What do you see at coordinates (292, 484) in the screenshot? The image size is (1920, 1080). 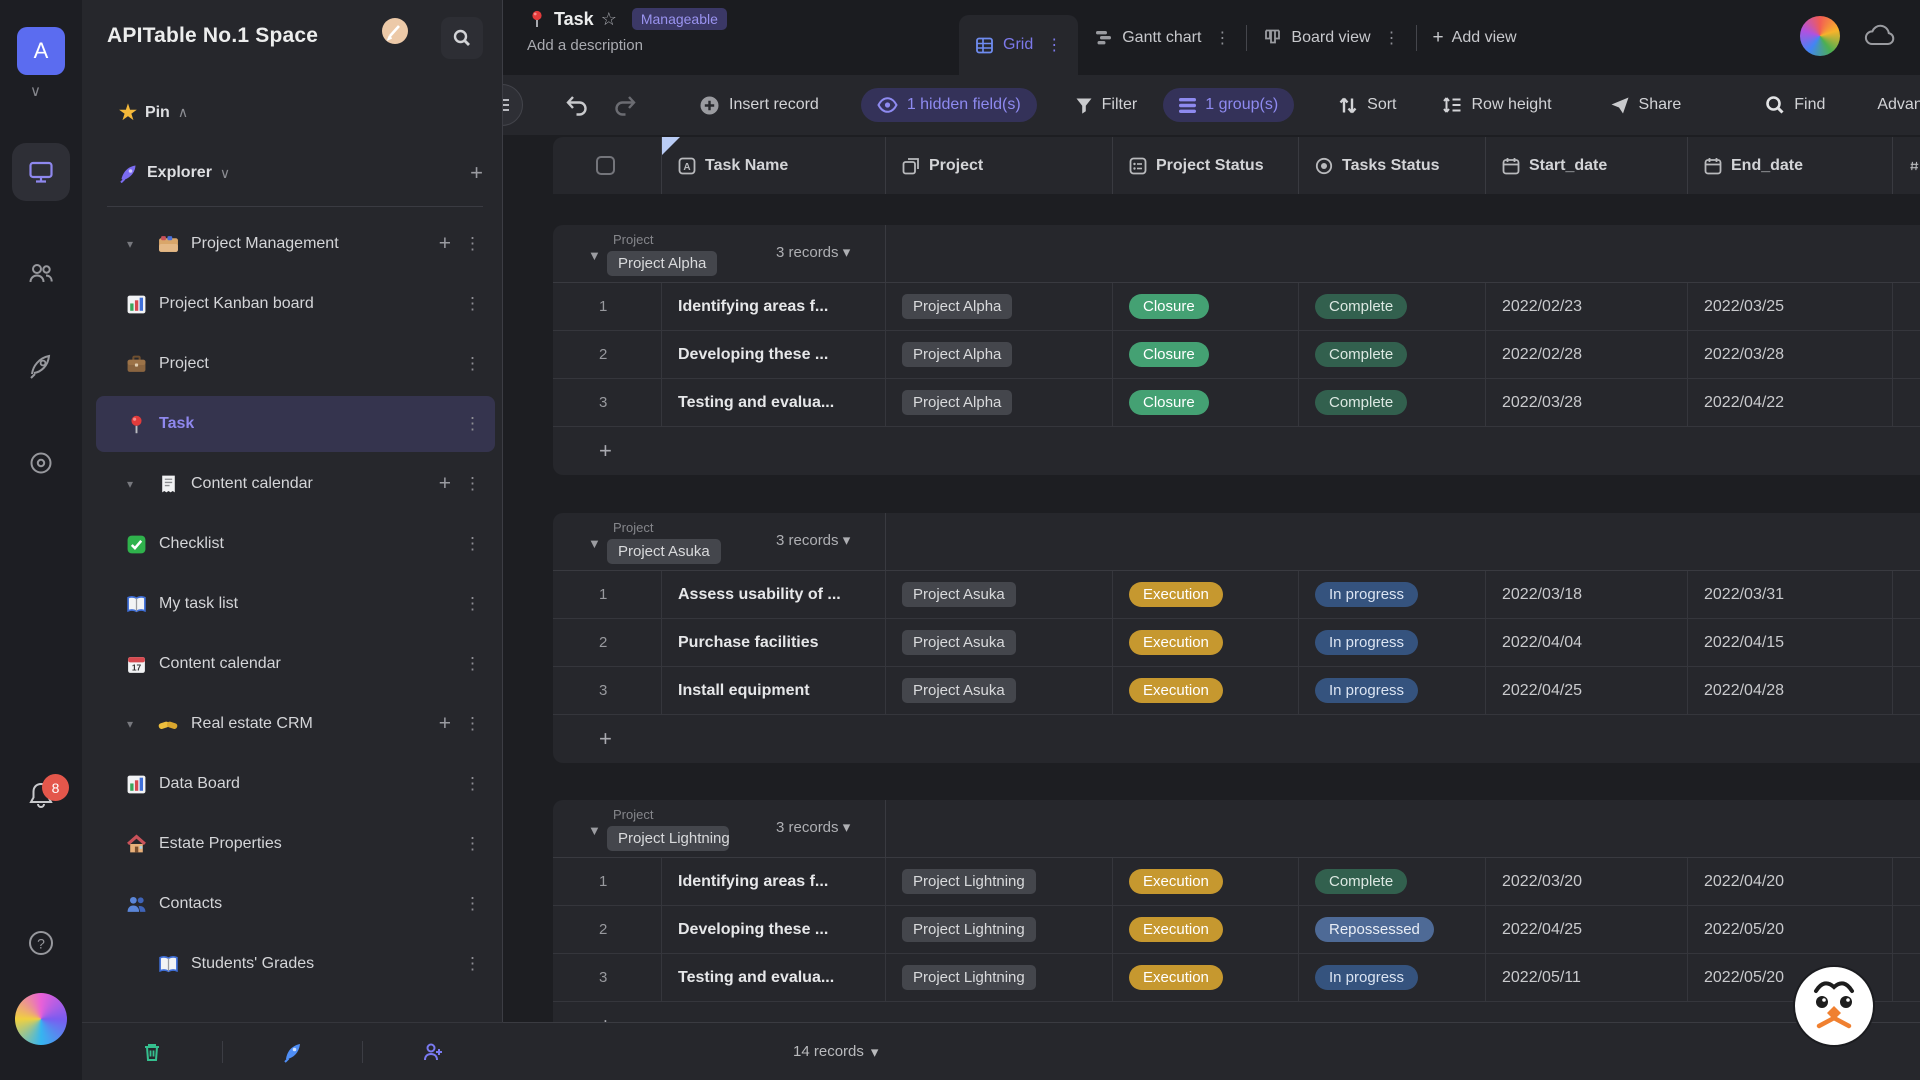 I see `sidebar-item-content-calendar: ▾ Content calendar + ⋮` at bounding box center [292, 484].